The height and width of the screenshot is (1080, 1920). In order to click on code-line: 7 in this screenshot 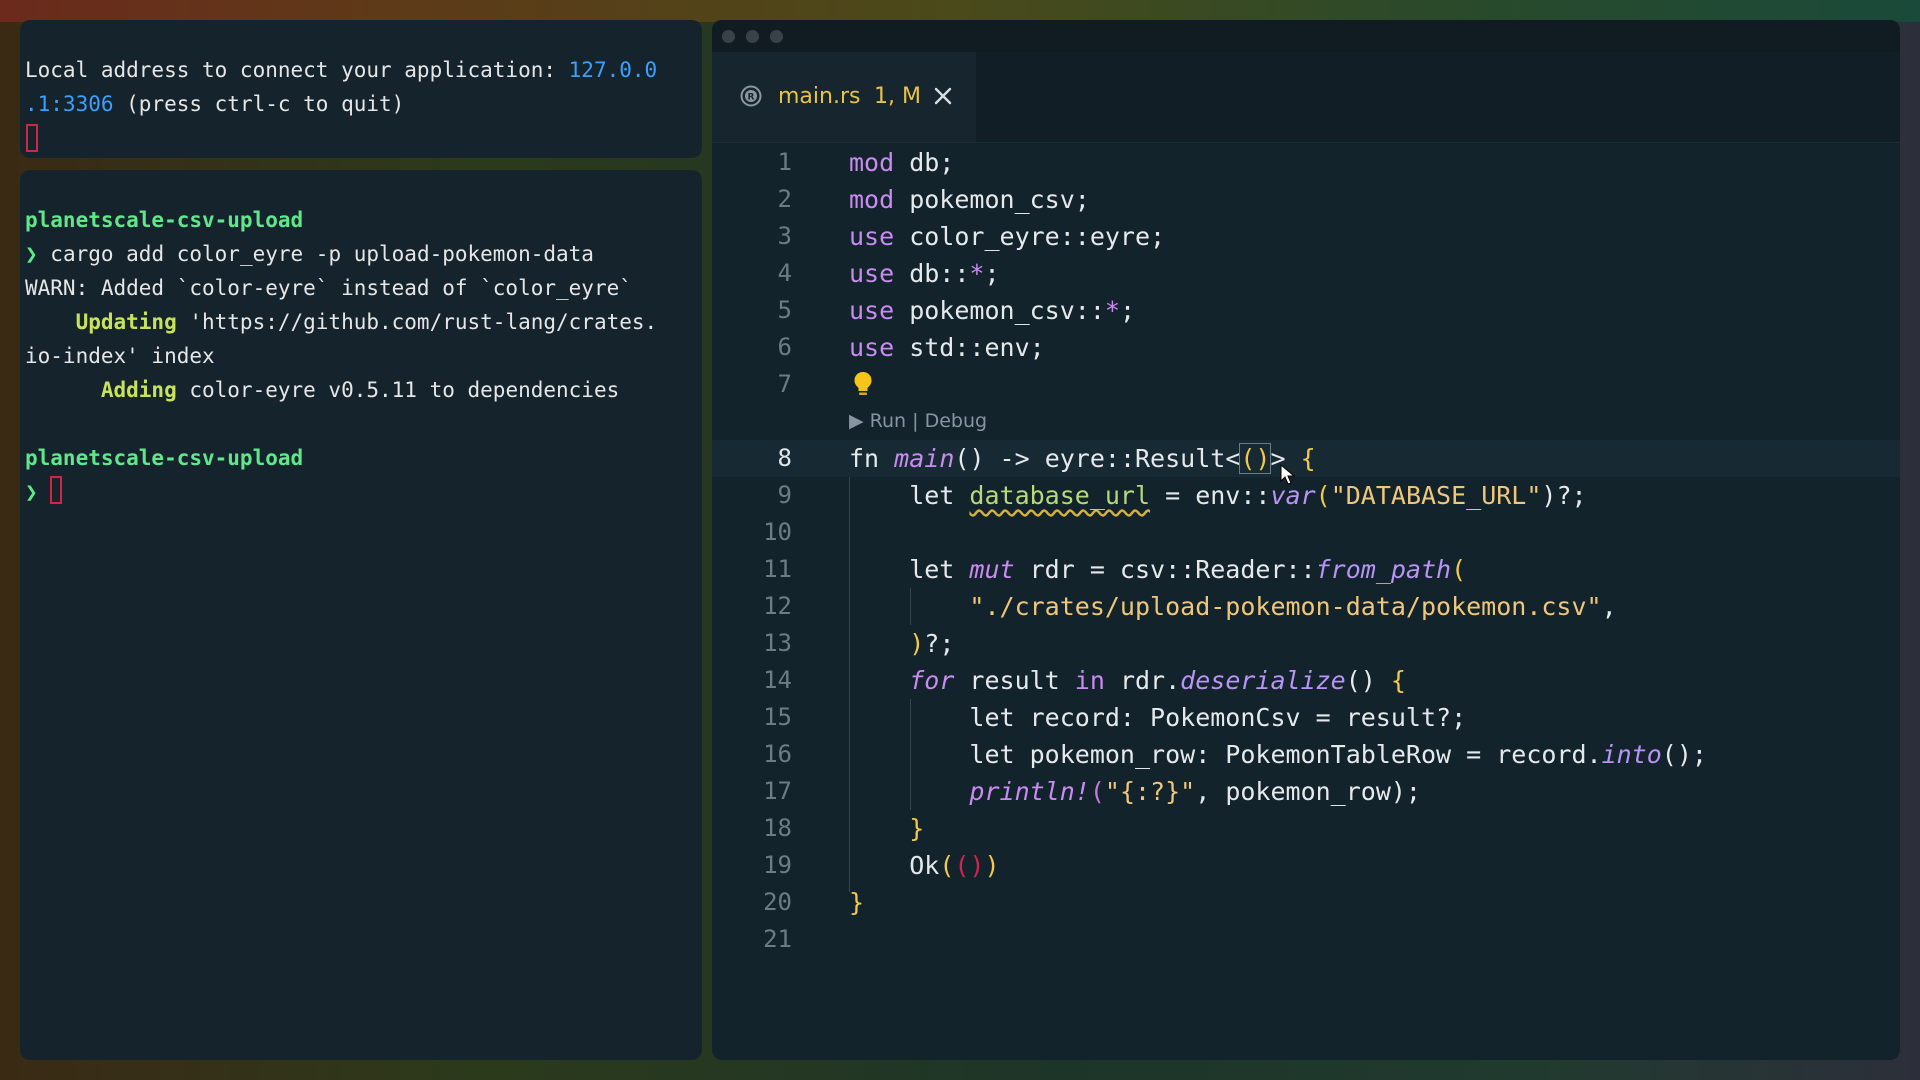, I will do `click(1306, 384)`.